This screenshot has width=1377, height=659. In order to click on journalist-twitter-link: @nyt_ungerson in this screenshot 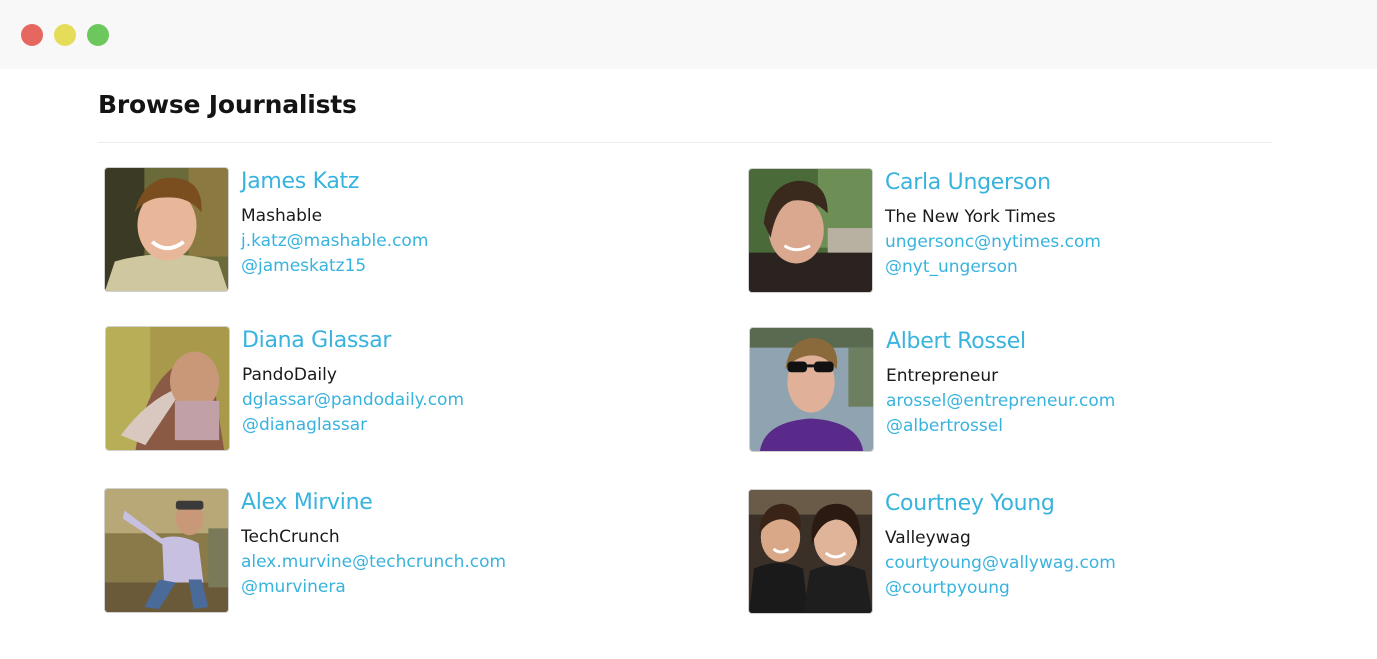, I will do `click(993, 267)`.